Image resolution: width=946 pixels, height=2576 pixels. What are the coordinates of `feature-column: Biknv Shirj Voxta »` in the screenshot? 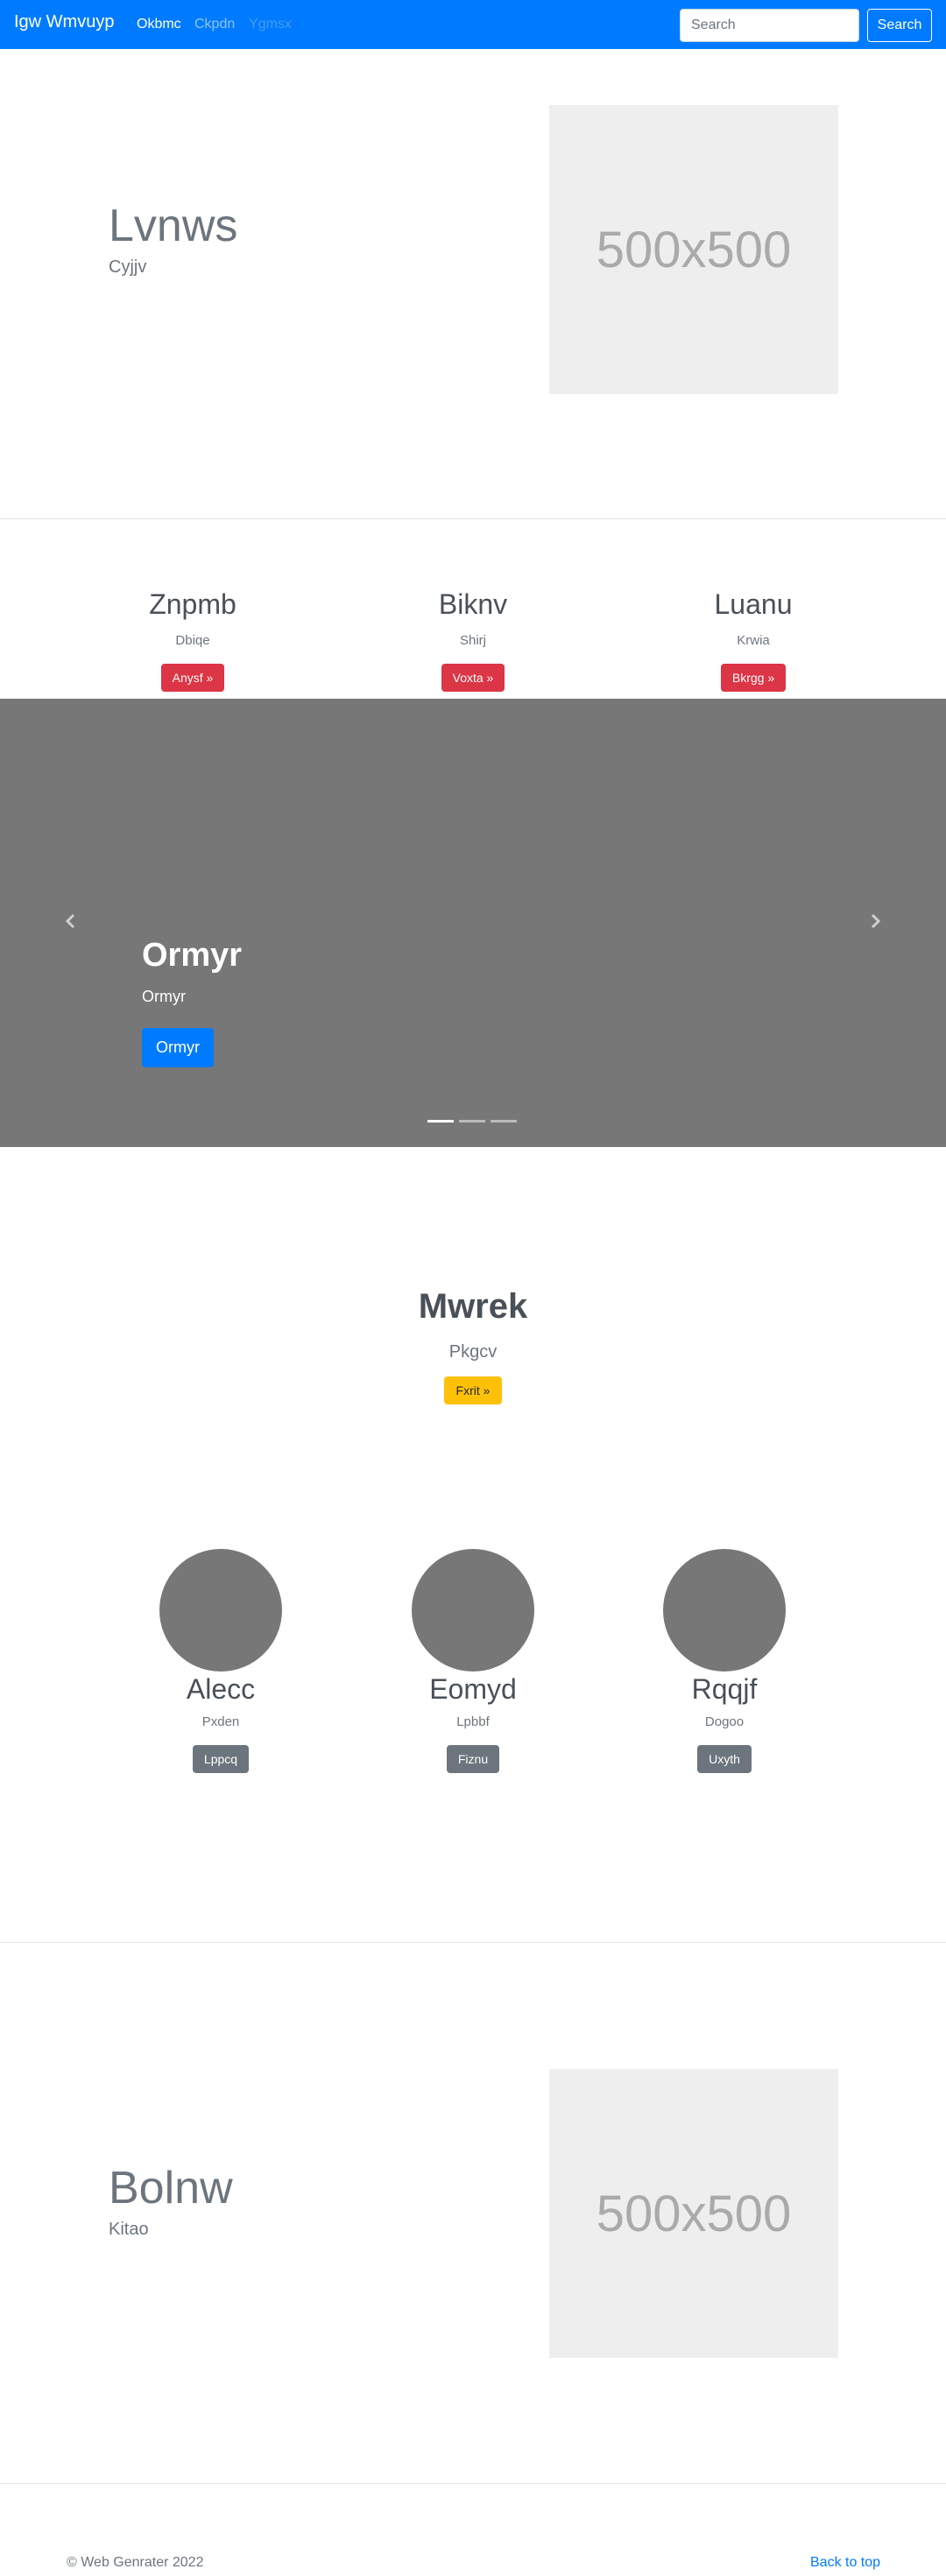 It's located at (473, 640).